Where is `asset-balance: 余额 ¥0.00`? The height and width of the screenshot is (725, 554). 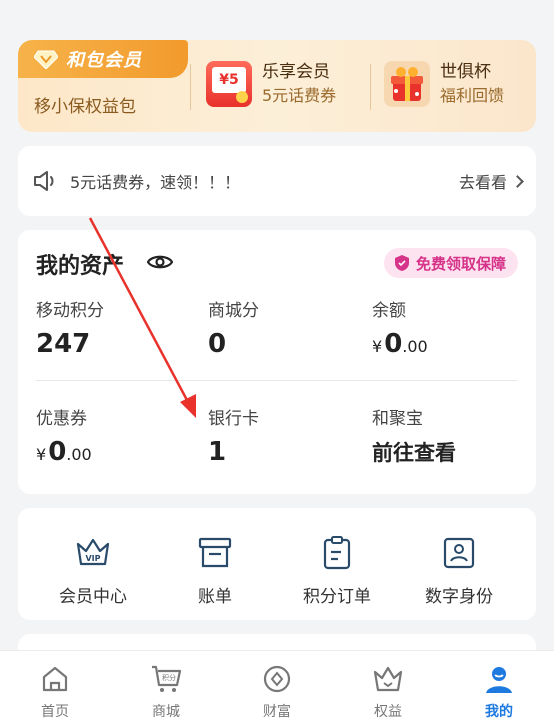 asset-balance: 余额 ¥0.00 is located at coordinates (400, 327).